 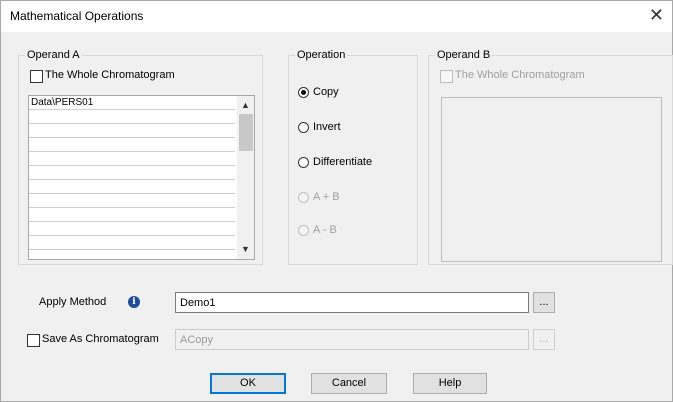 What do you see at coordinates (303, 197) in the screenshot?
I see `radio-a-plus-b` at bounding box center [303, 197].